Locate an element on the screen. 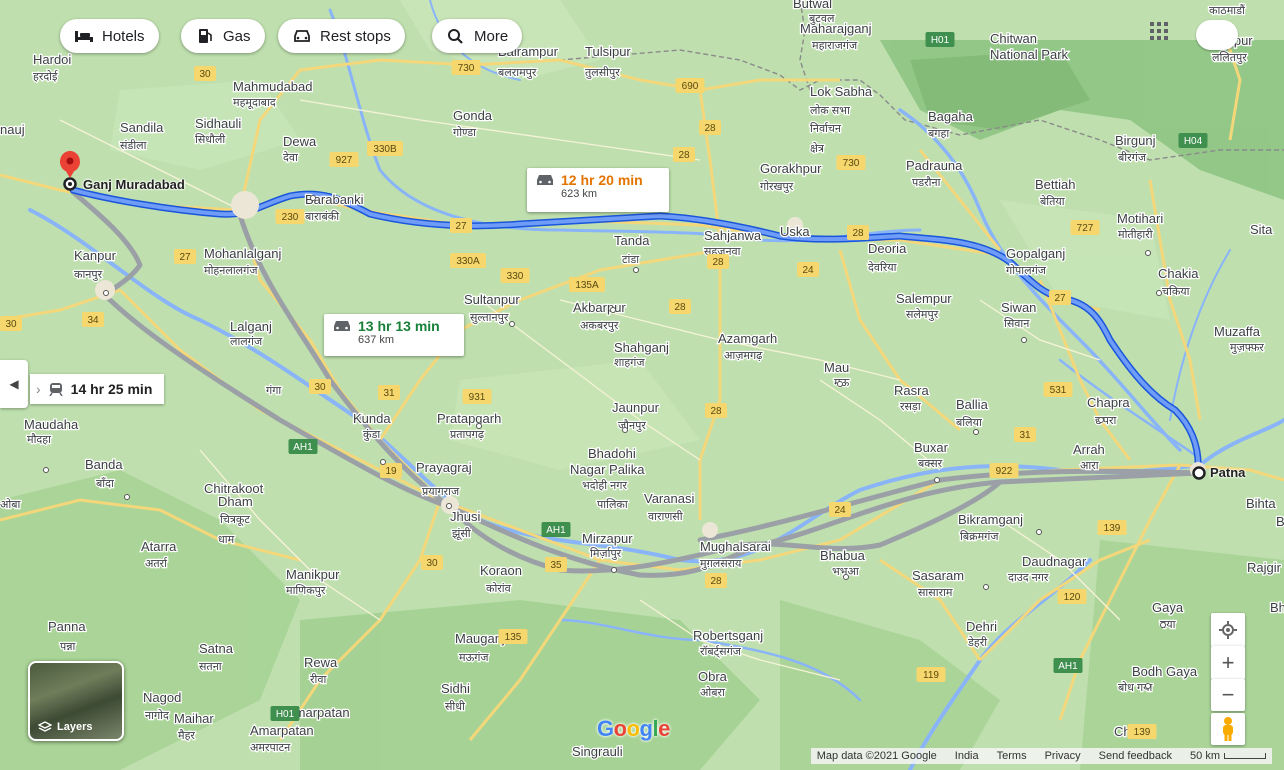 This screenshot has height=770, width=1284. place-label: मिर्ज़ापुर is located at coordinates (606, 553).